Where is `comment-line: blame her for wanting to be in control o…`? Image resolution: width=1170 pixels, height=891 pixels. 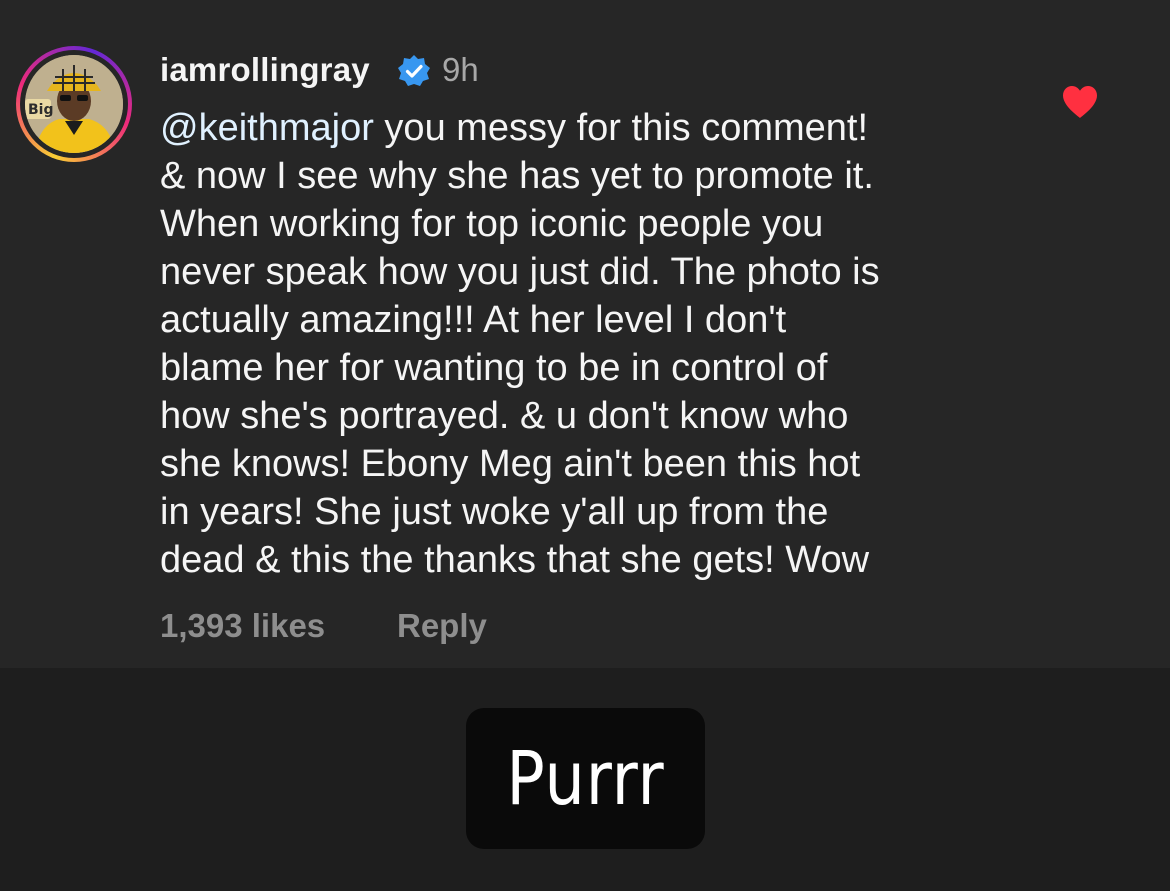
comment-line: blame her for wanting to be in control o… is located at coordinates (494, 368).